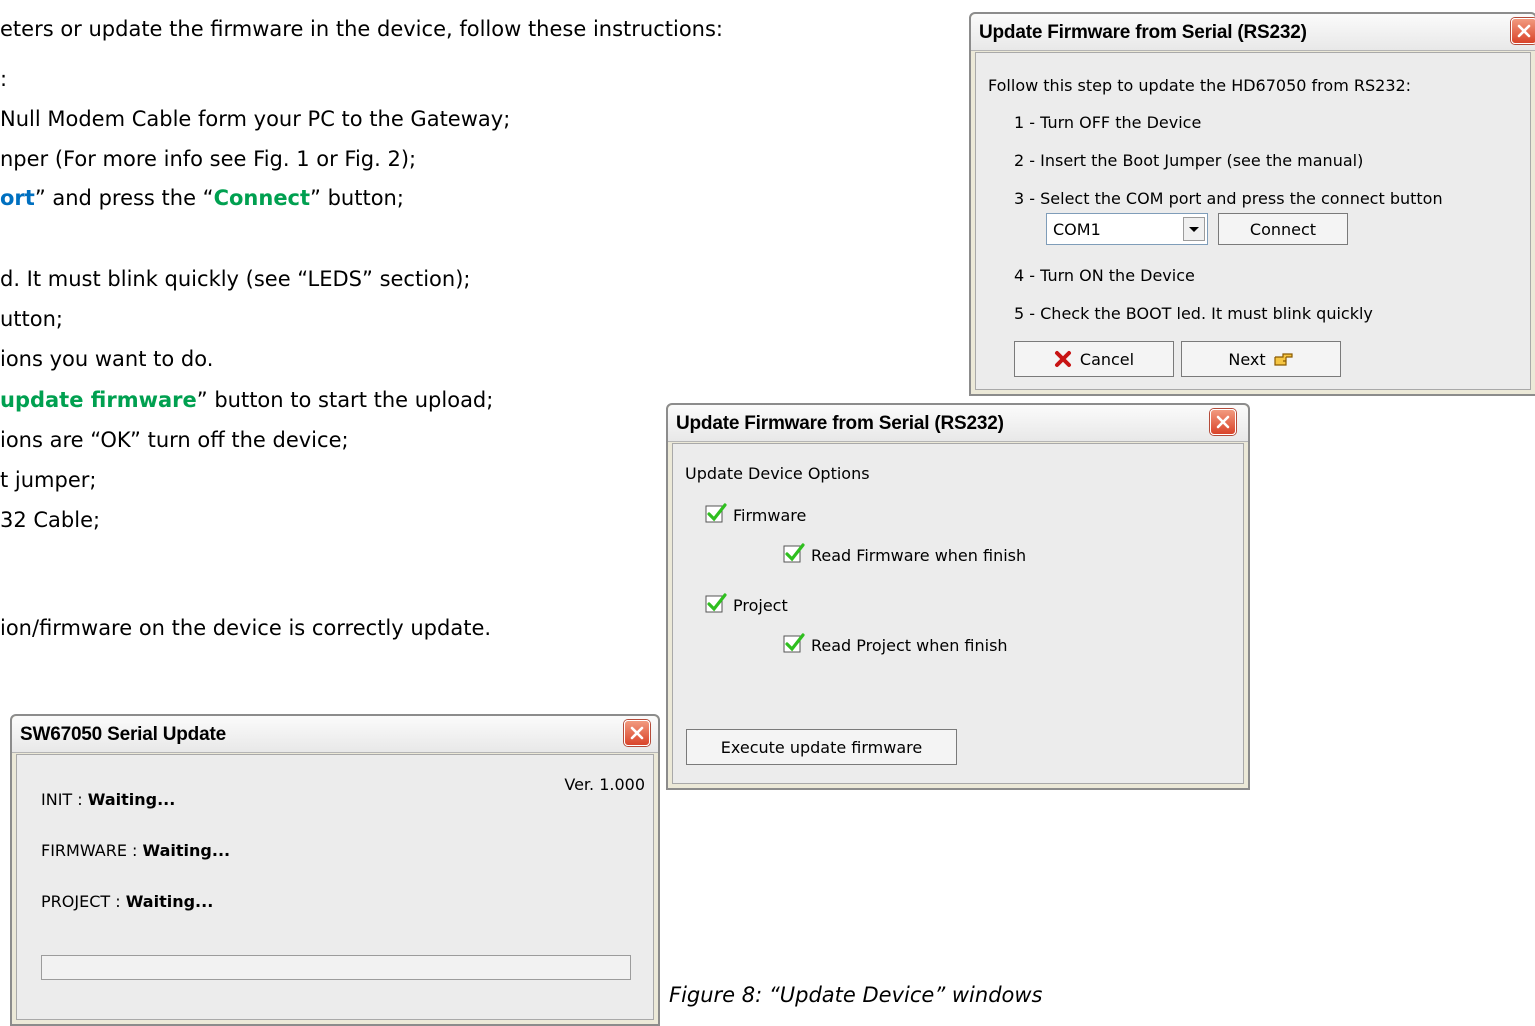  Describe the element at coordinates (1062, 359) in the screenshot. I see `cancel-x-icon` at that location.